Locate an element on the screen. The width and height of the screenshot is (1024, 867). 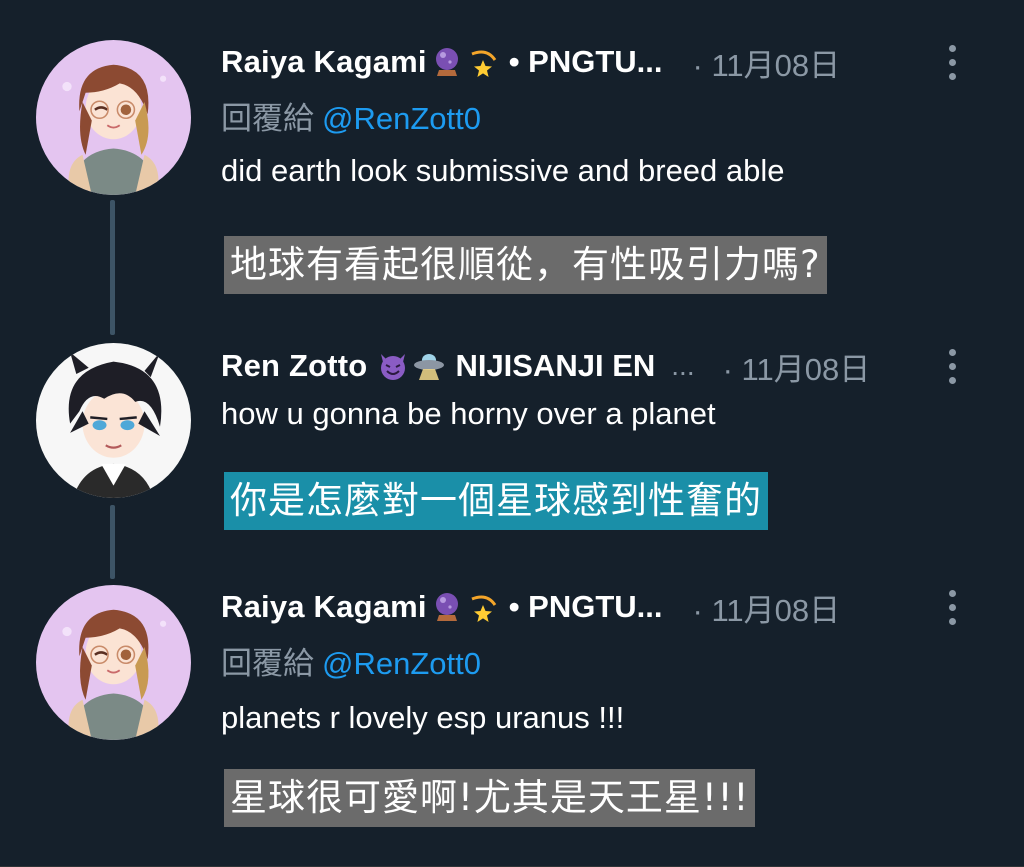
tweet-text: planets r lovely esp uranus !!! is located at coordinates (423, 717).